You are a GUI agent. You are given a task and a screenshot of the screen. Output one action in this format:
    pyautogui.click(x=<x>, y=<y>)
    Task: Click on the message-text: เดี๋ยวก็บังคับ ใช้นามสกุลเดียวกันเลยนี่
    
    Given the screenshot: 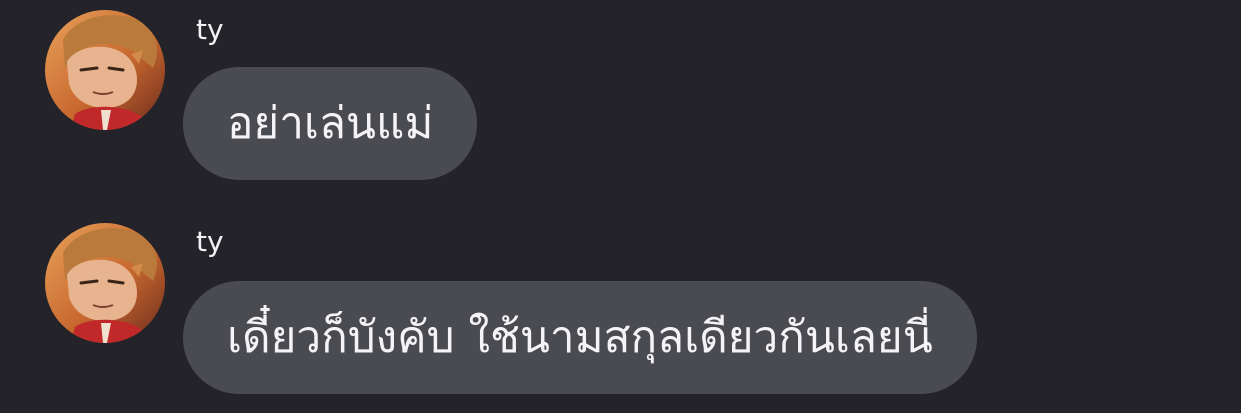 What is the action you would take?
    pyautogui.click(x=580, y=337)
    